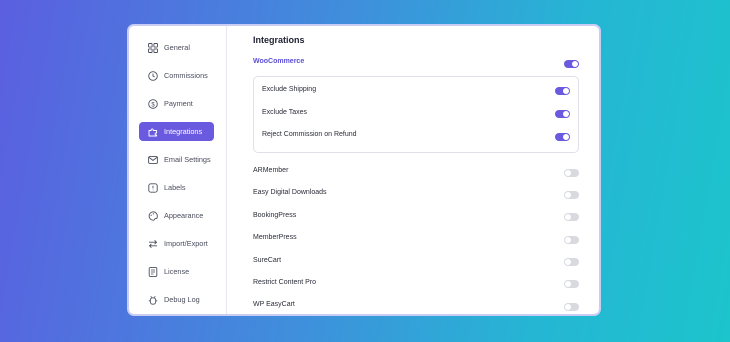 Image resolution: width=730 pixels, height=342 pixels. Describe the element at coordinates (153, 160) in the screenshot. I see `mail-icon` at that location.